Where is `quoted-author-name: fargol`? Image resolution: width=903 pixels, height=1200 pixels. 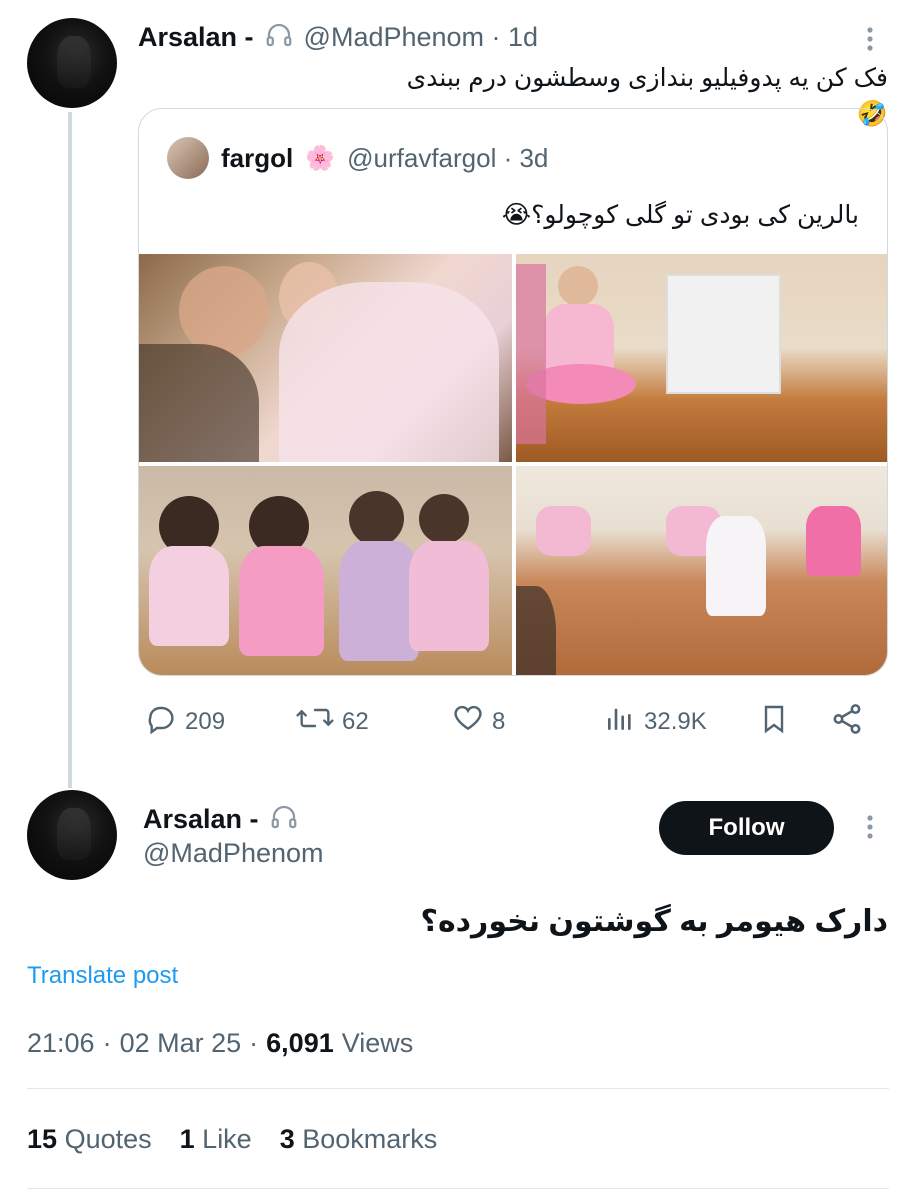 quoted-author-name: fargol is located at coordinates (257, 158).